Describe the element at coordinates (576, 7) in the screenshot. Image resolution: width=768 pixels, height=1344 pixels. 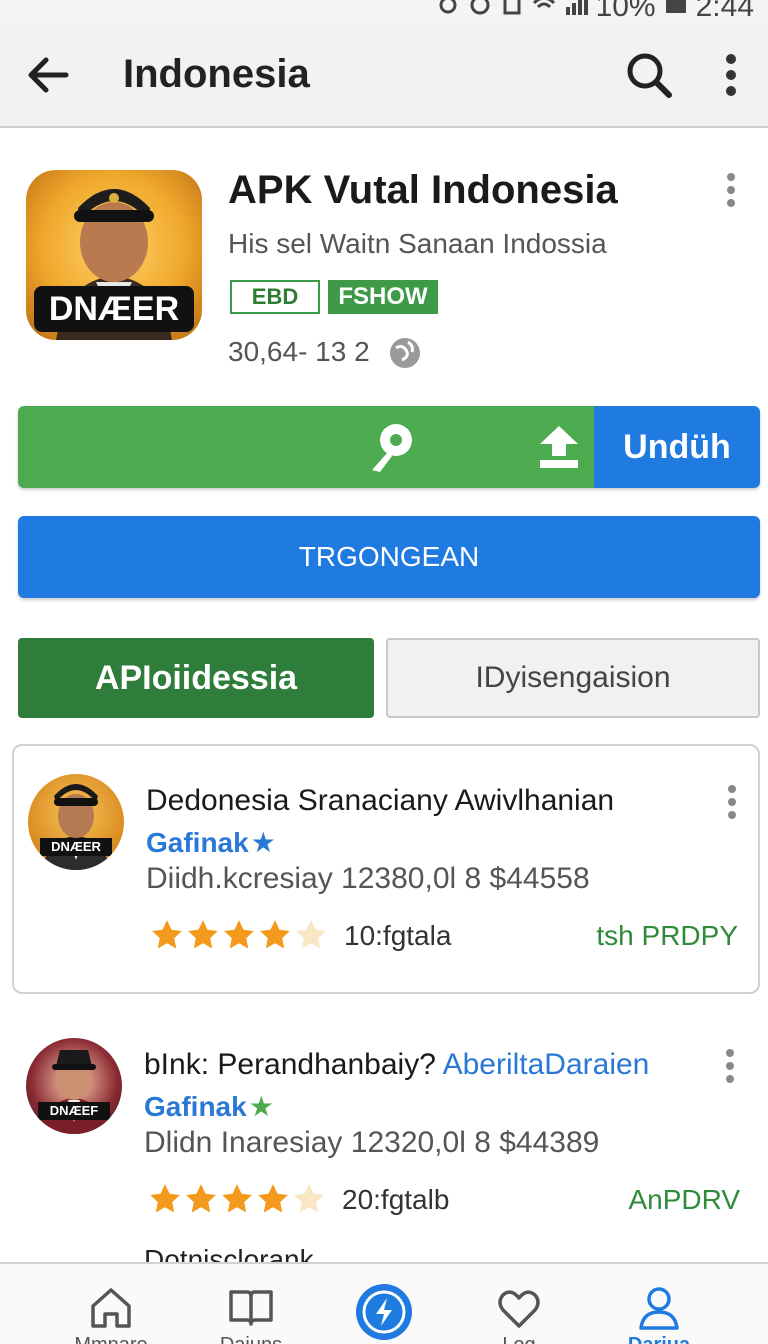
I see `signal-icon` at that location.